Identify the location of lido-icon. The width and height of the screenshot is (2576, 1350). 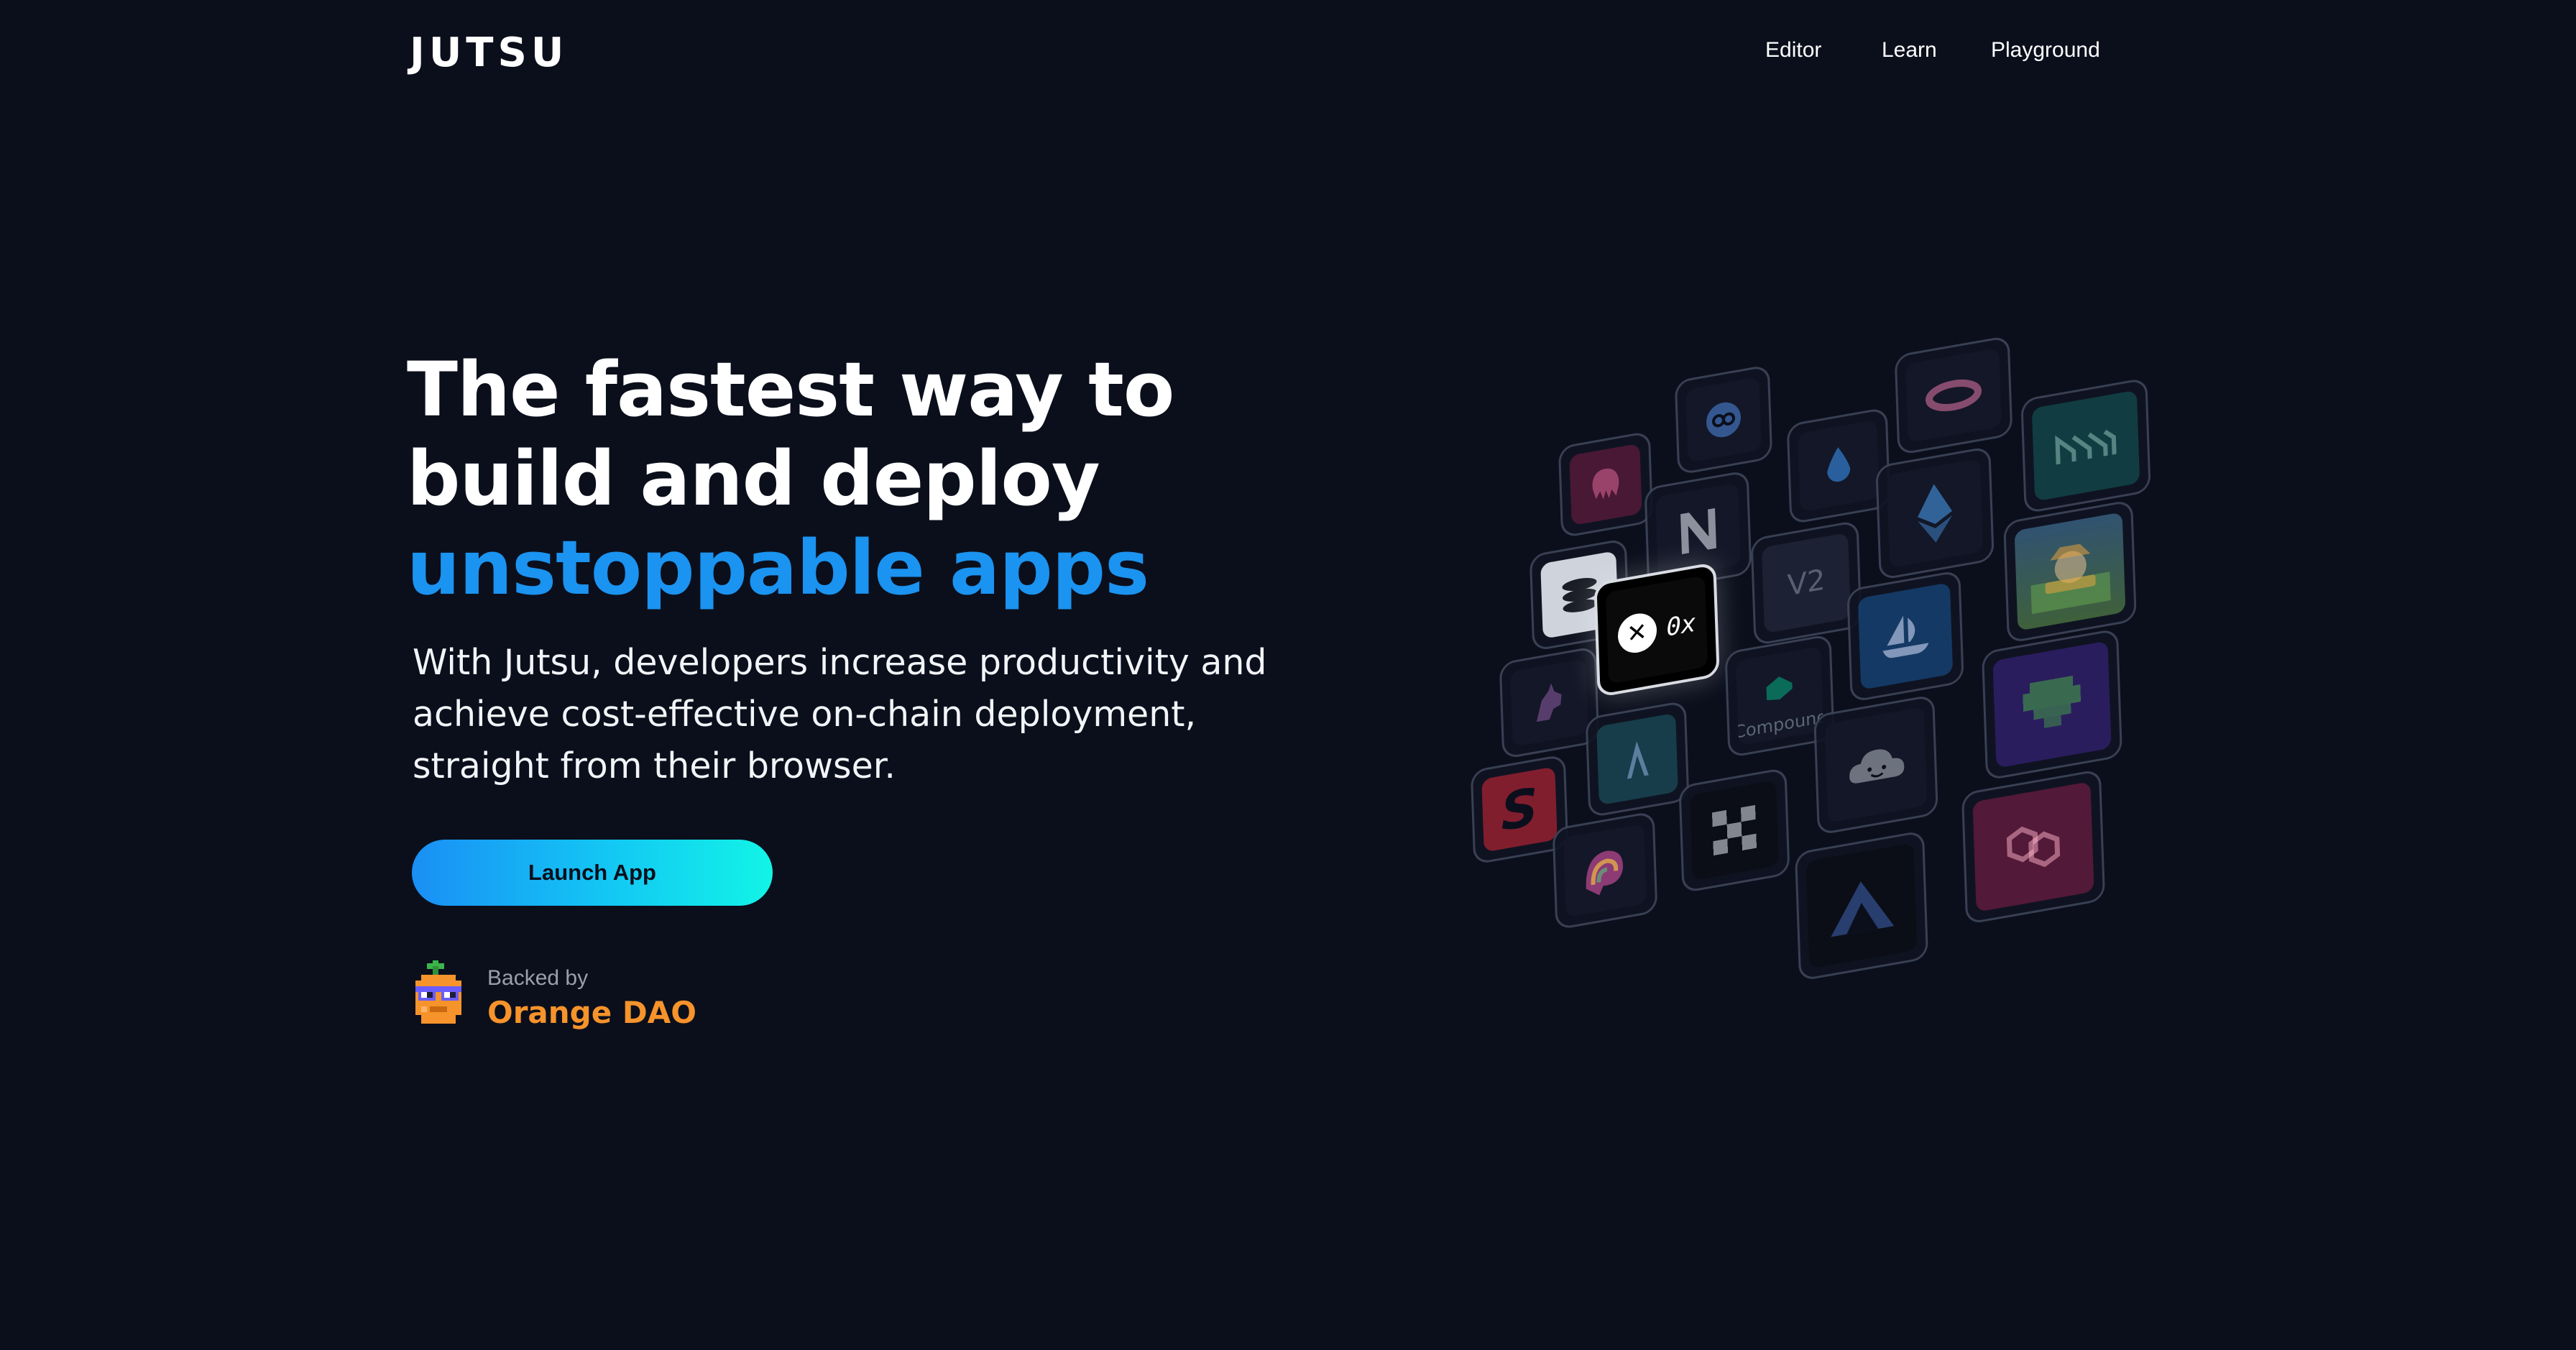
(1839, 465).